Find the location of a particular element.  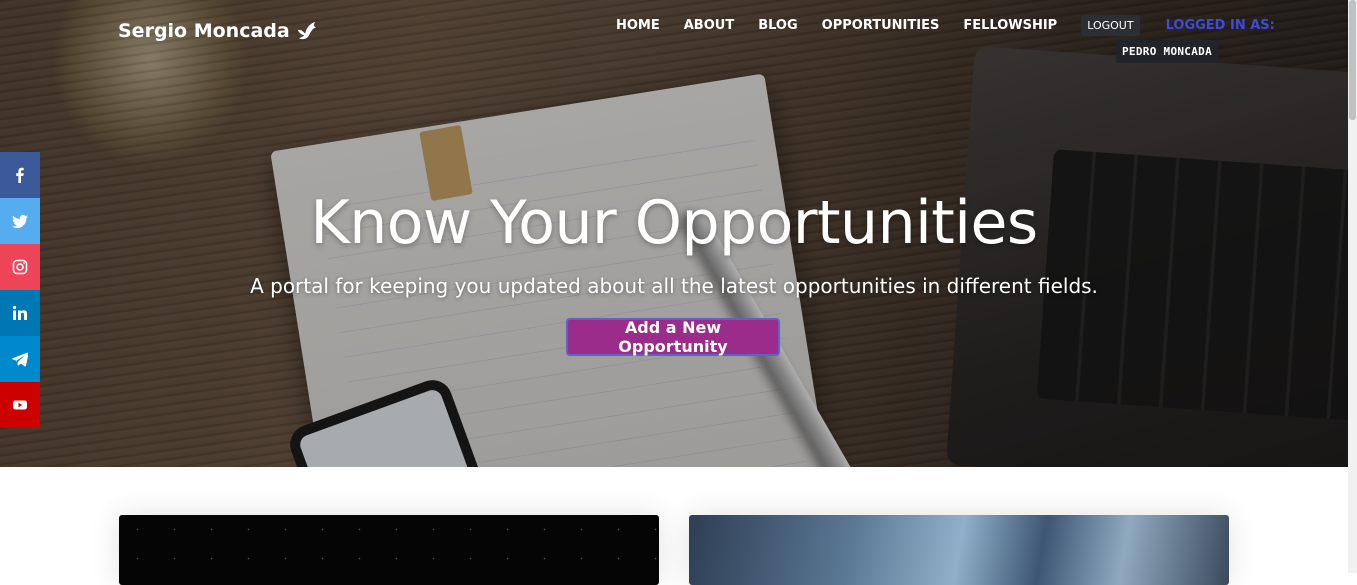

brand-name: Sergio Moncada is located at coordinates (204, 31).